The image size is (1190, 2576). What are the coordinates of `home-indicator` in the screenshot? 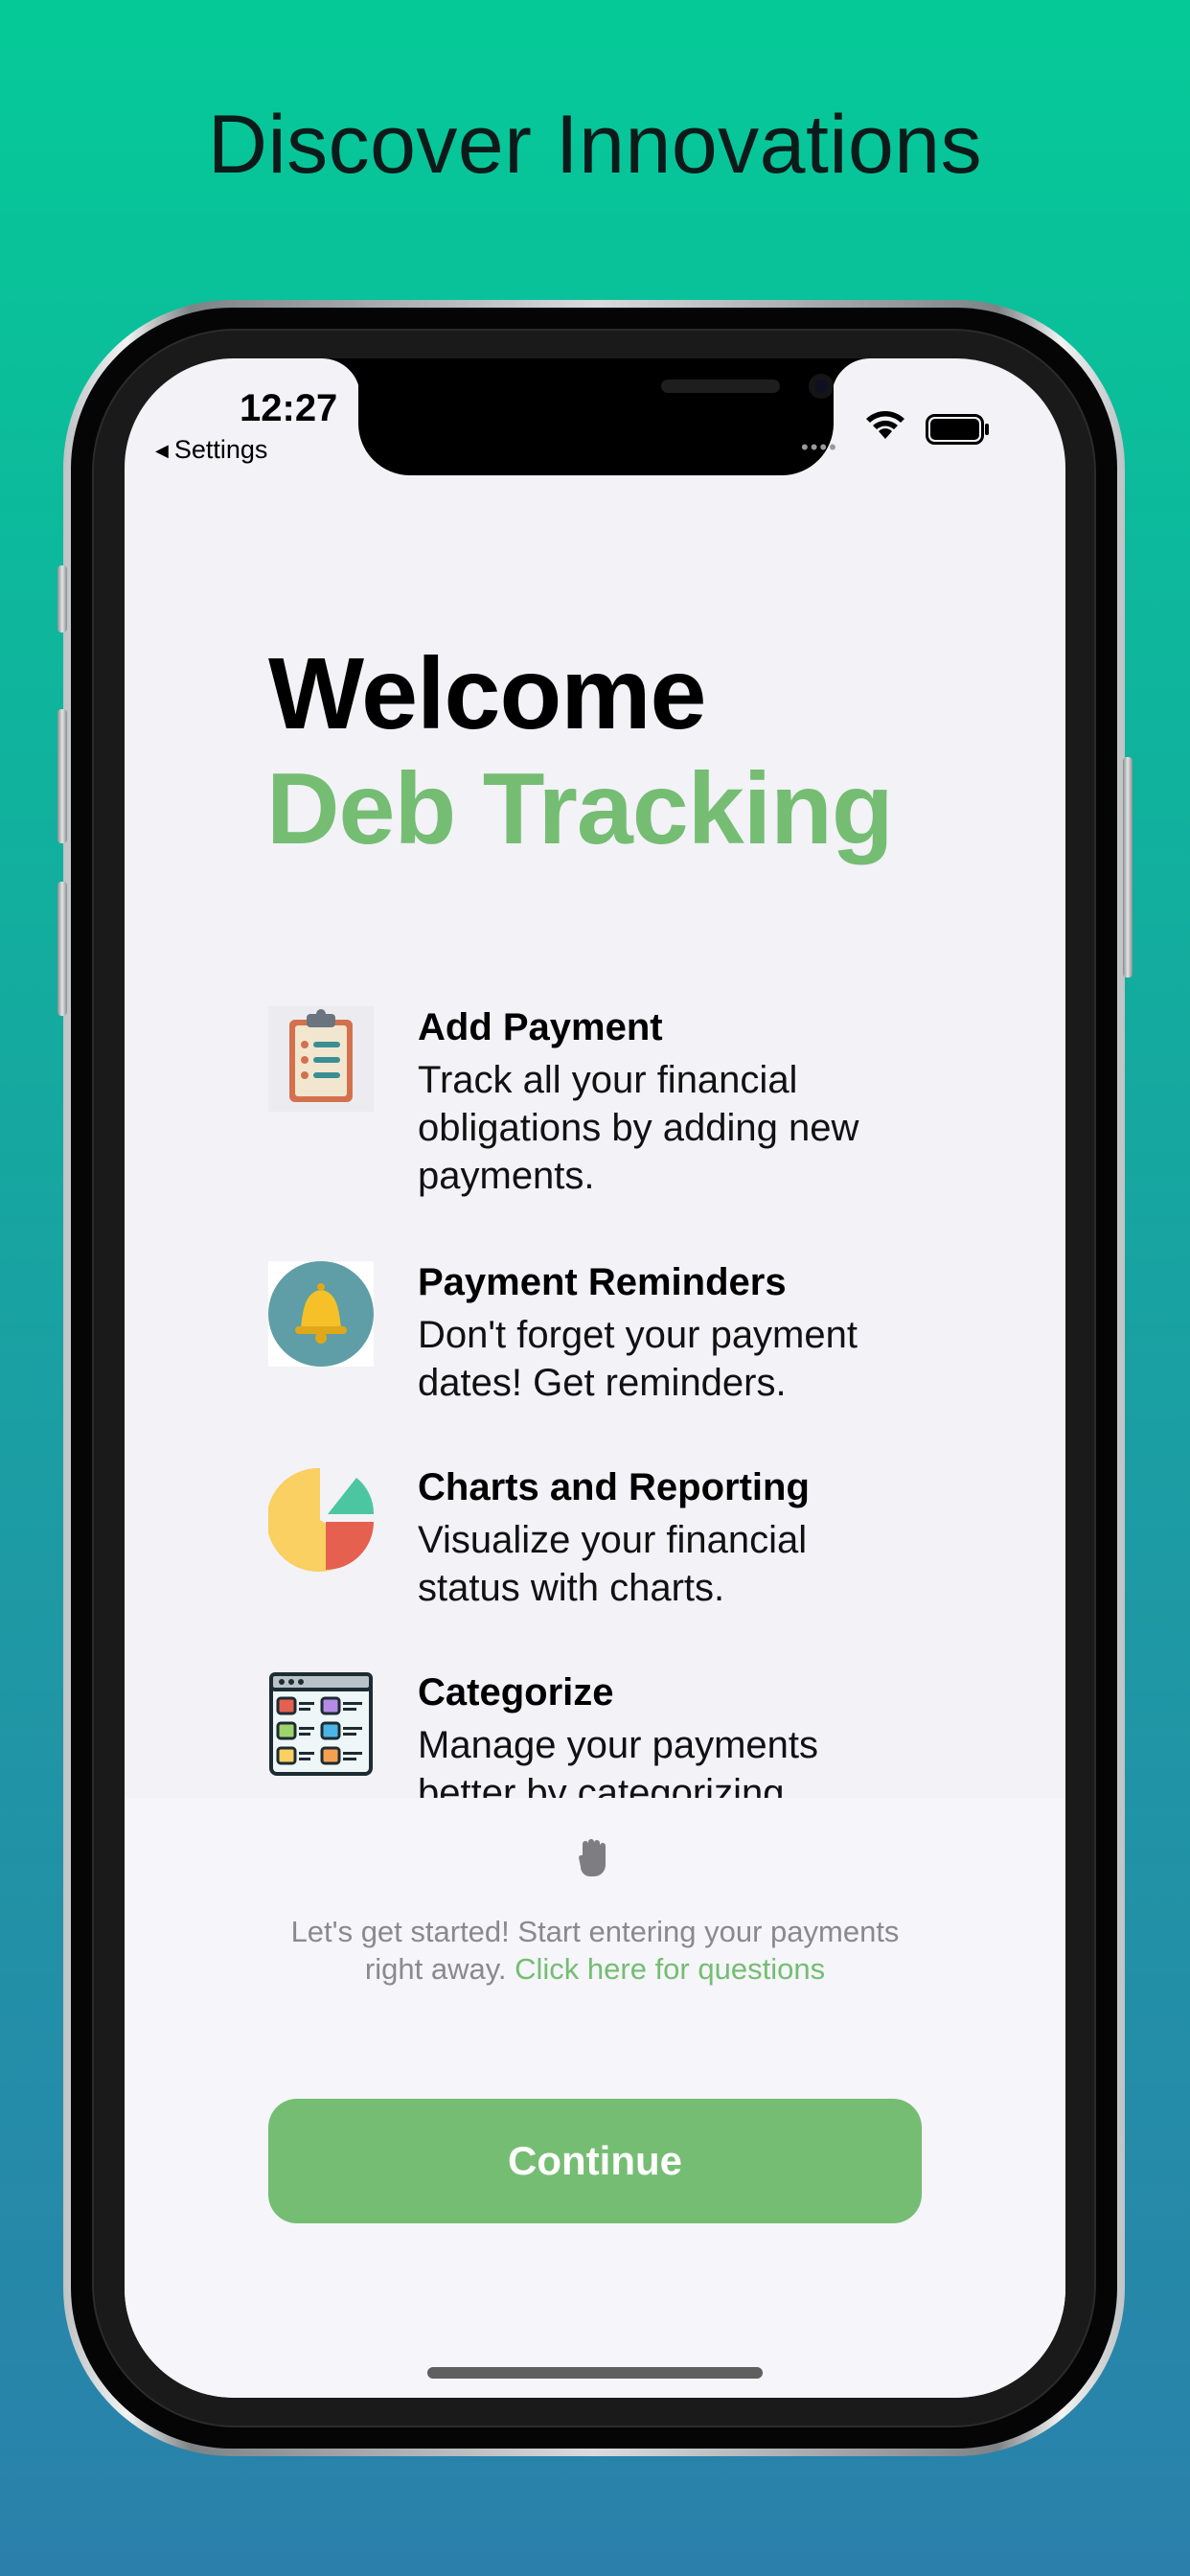 It's located at (595, 2373).